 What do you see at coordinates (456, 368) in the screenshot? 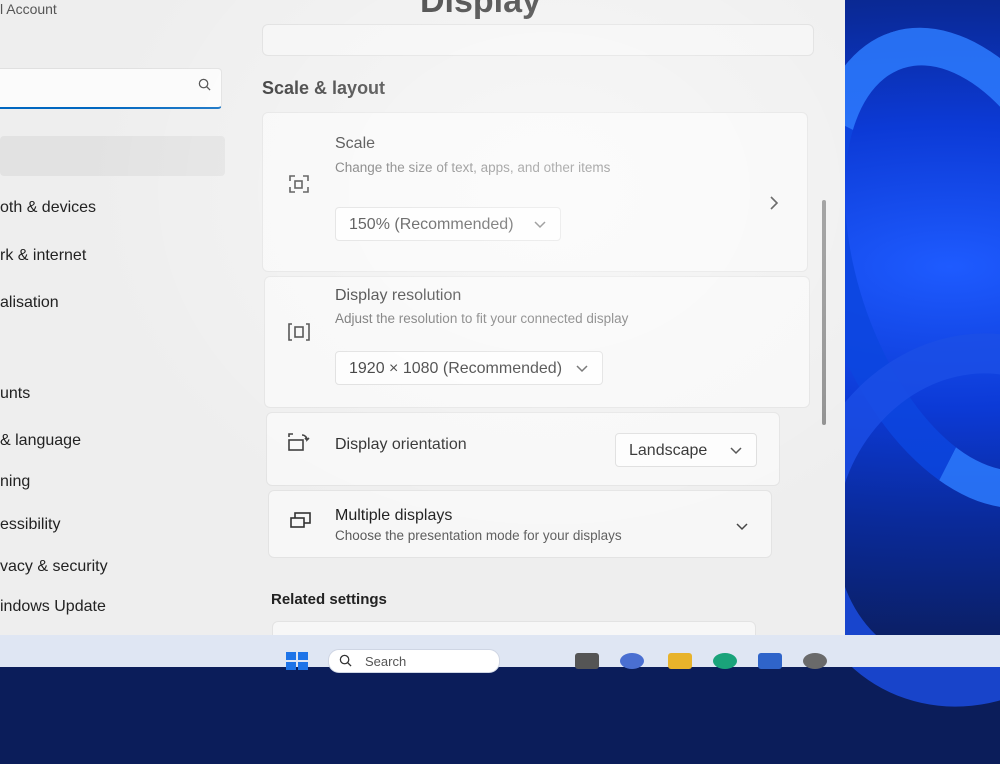
I see `resolution-dropdown-value: 1920 × 1080 (Recommended)` at bounding box center [456, 368].